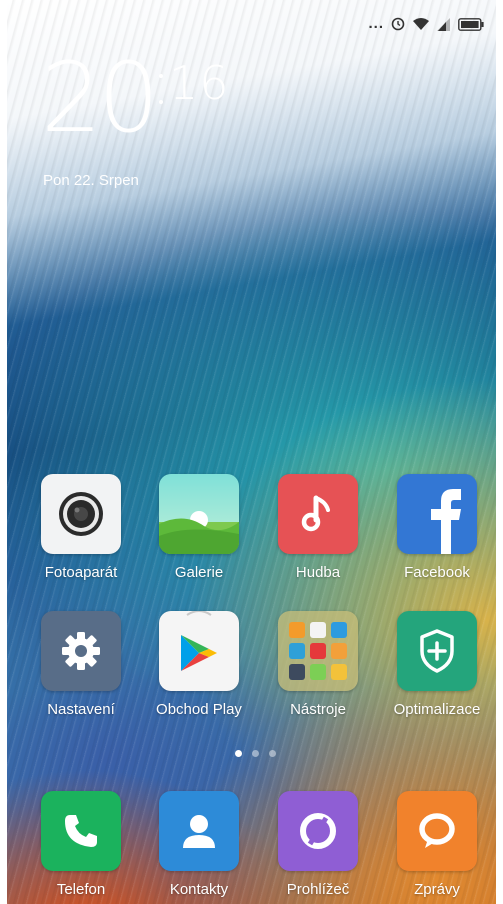 Image resolution: width=503 pixels, height=904 pixels. I want to click on app-label-facebook: Facebook, so click(437, 572).